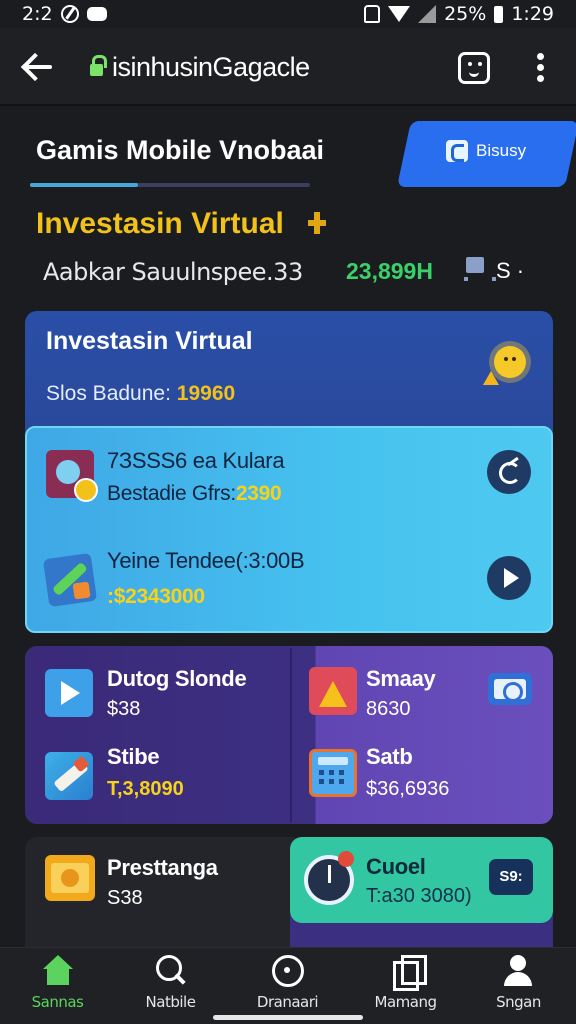  What do you see at coordinates (401, 679) in the screenshot?
I see `tile-title: Smaay` at bounding box center [401, 679].